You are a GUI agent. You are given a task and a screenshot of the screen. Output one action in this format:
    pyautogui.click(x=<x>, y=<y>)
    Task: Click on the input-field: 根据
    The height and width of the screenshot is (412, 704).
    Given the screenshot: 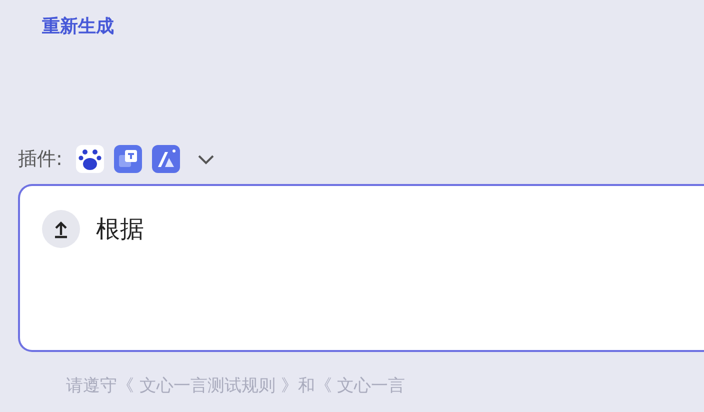 What is the action you would take?
    pyautogui.click(x=376, y=229)
    